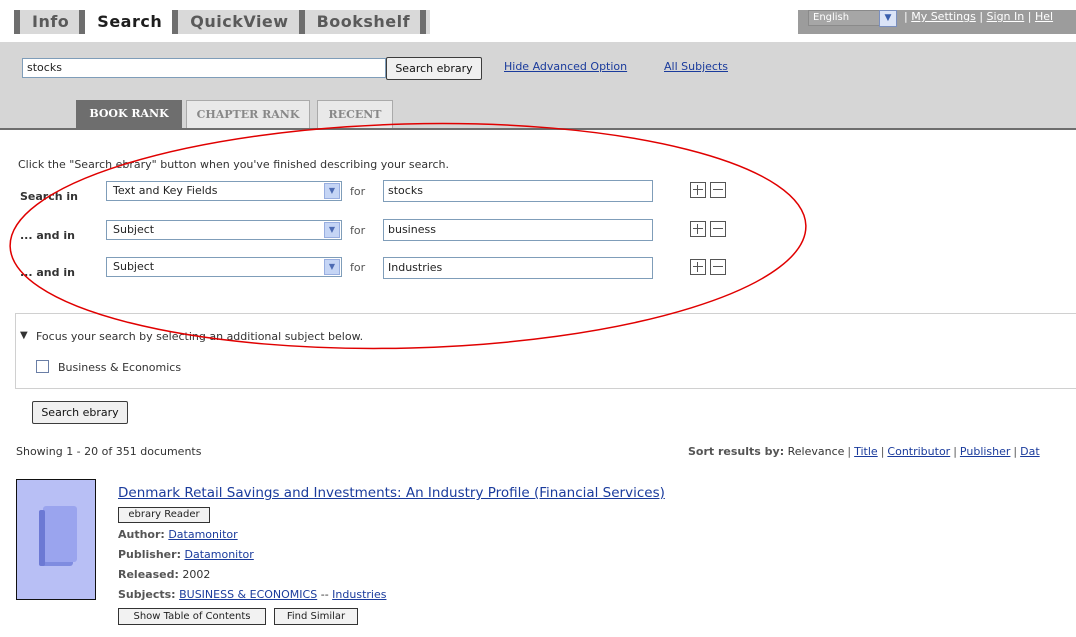 This screenshot has width=1076, height=637. I want to click on sort-date-link: Dat, so click(1030, 451).